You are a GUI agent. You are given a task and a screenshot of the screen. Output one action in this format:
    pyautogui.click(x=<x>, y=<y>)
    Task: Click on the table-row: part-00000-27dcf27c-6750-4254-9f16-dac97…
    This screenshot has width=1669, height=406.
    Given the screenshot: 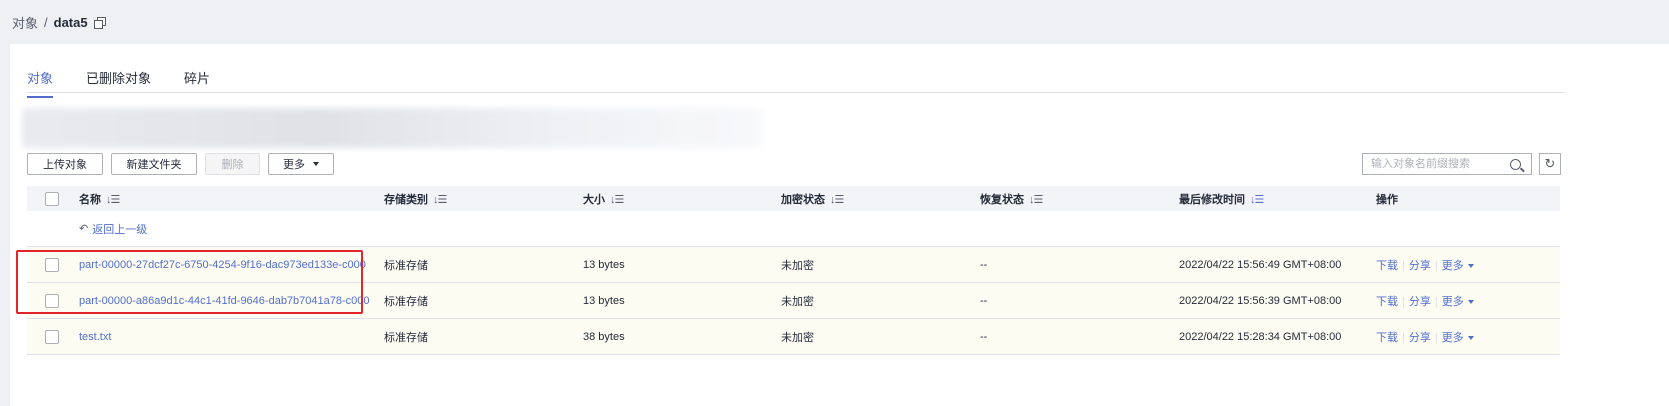 What is the action you would take?
    pyautogui.click(x=793, y=265)
    